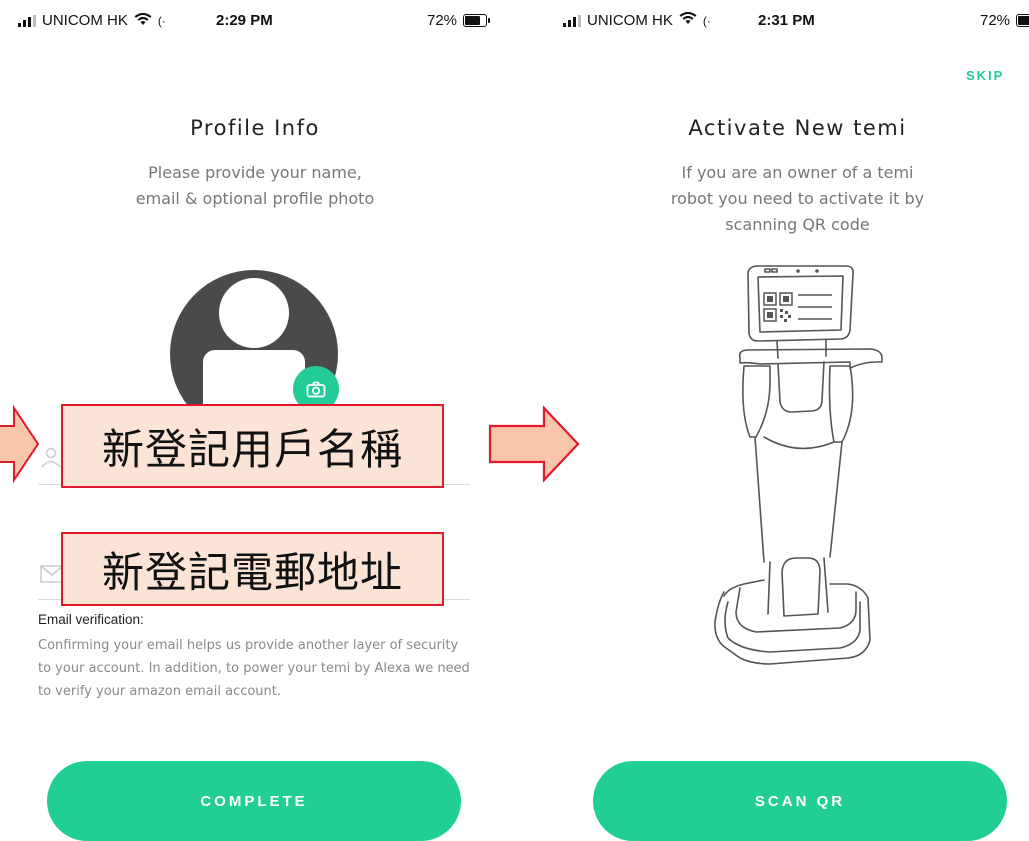 The height and width of the screenshot is (841, 1029). I want to click on left-battery-text: 72%, so click(442, 20).